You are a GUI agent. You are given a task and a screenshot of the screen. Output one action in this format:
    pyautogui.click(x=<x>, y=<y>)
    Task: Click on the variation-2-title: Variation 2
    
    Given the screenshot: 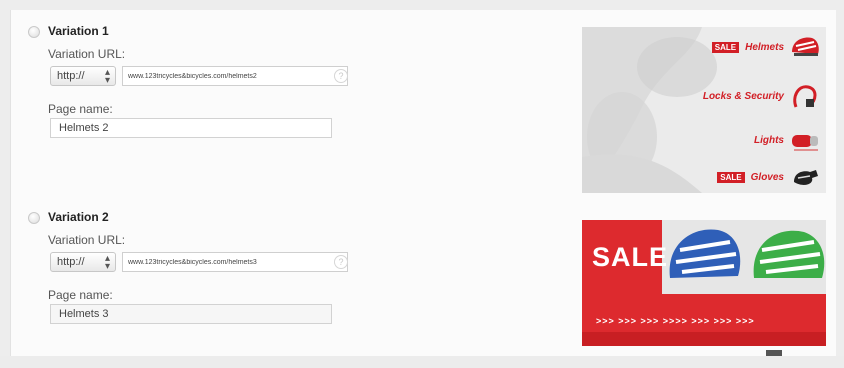 What is the action you would take?
    pyautogui.click(x=78, y=217)
    